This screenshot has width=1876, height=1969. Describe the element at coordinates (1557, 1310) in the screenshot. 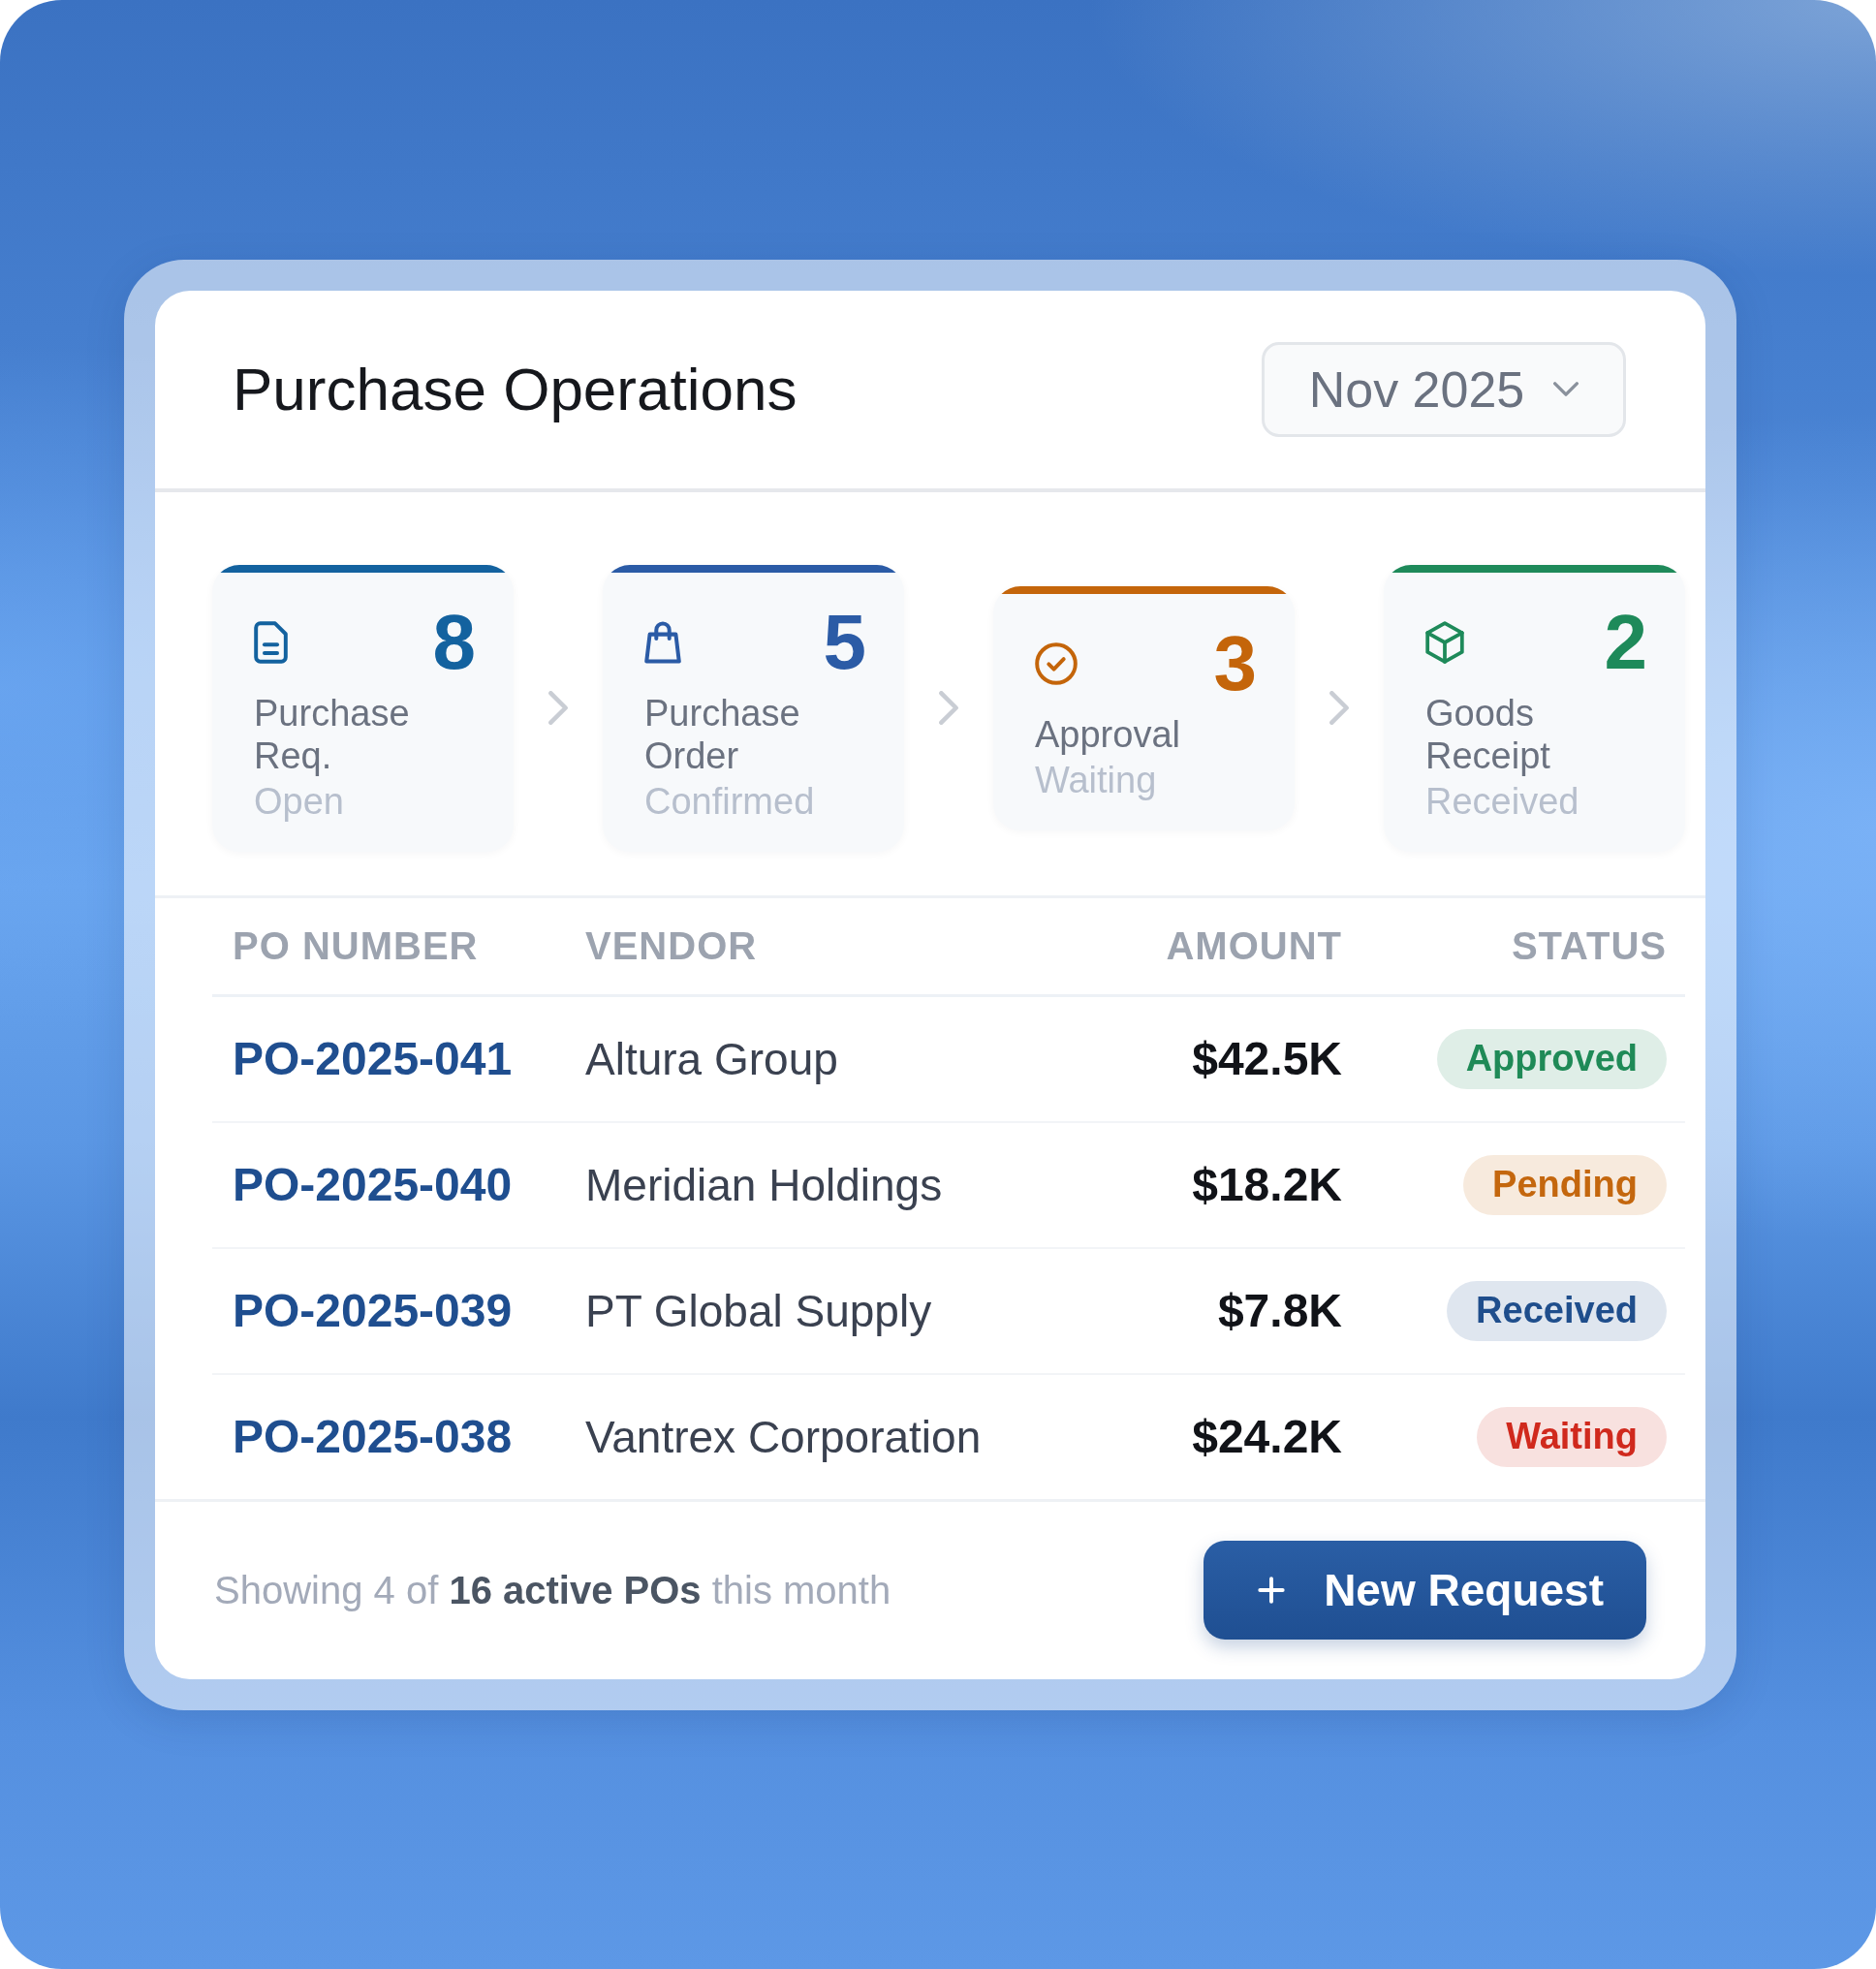

I see `status-badge: Received` at that location.